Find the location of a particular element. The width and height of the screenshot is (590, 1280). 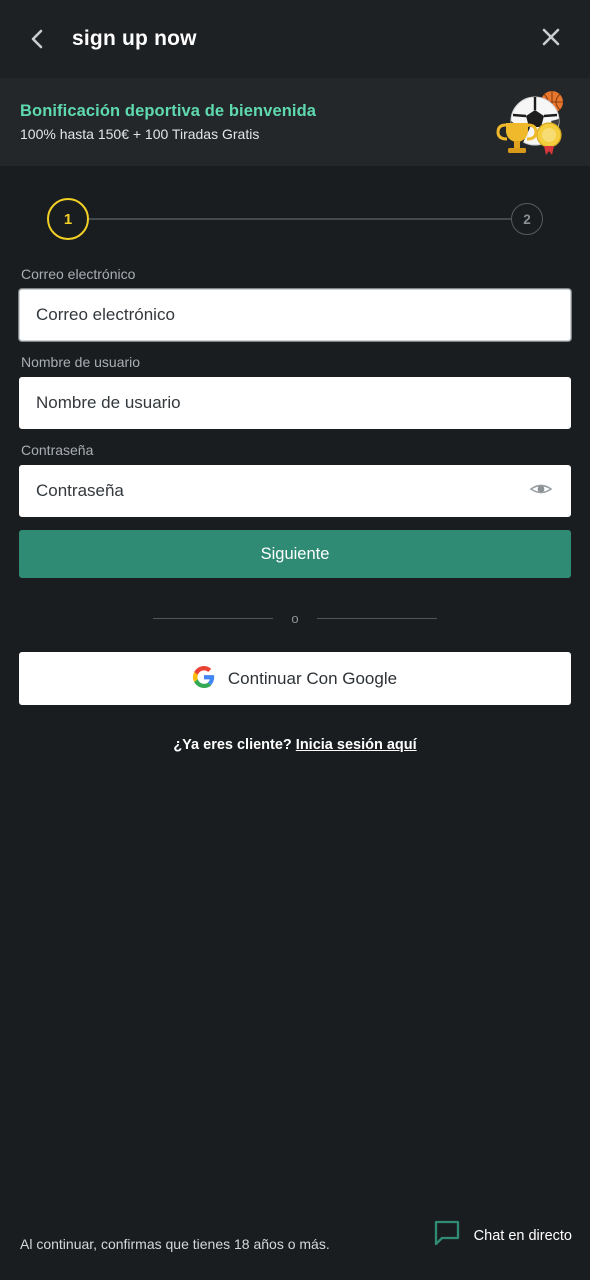

page-title: sign up now is located at coordinates (134, 38).